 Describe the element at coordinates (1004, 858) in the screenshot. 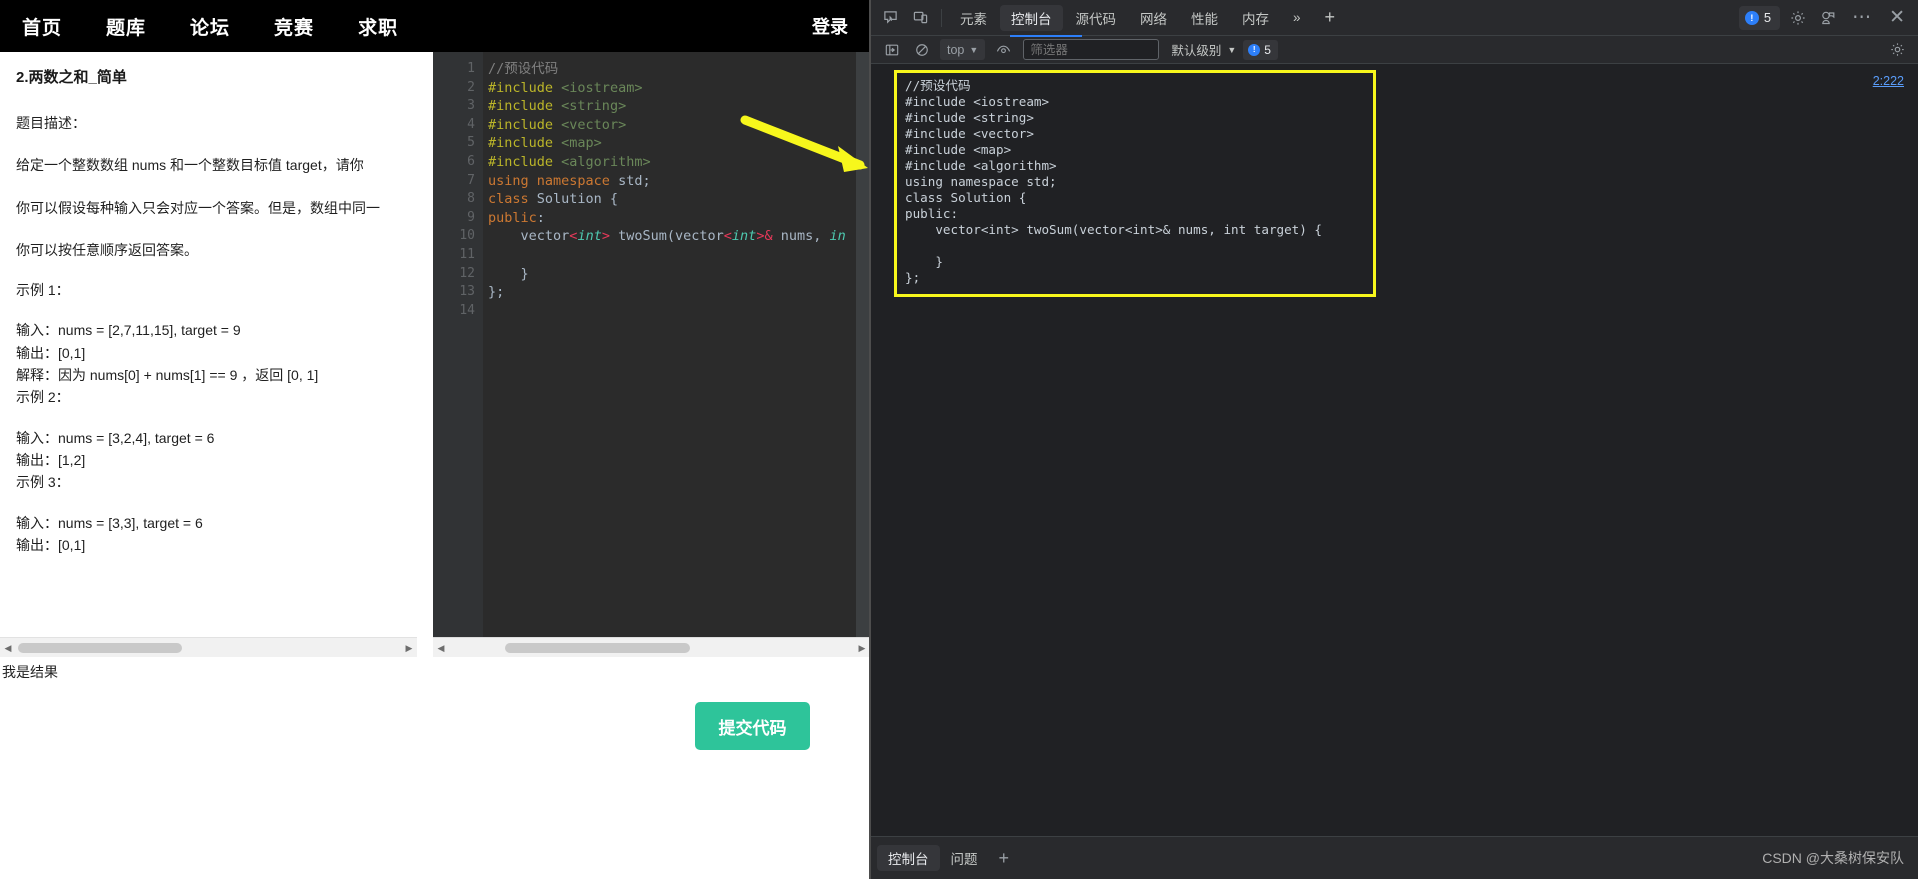

I see `drawer-add-tab-icon: +` at that location.